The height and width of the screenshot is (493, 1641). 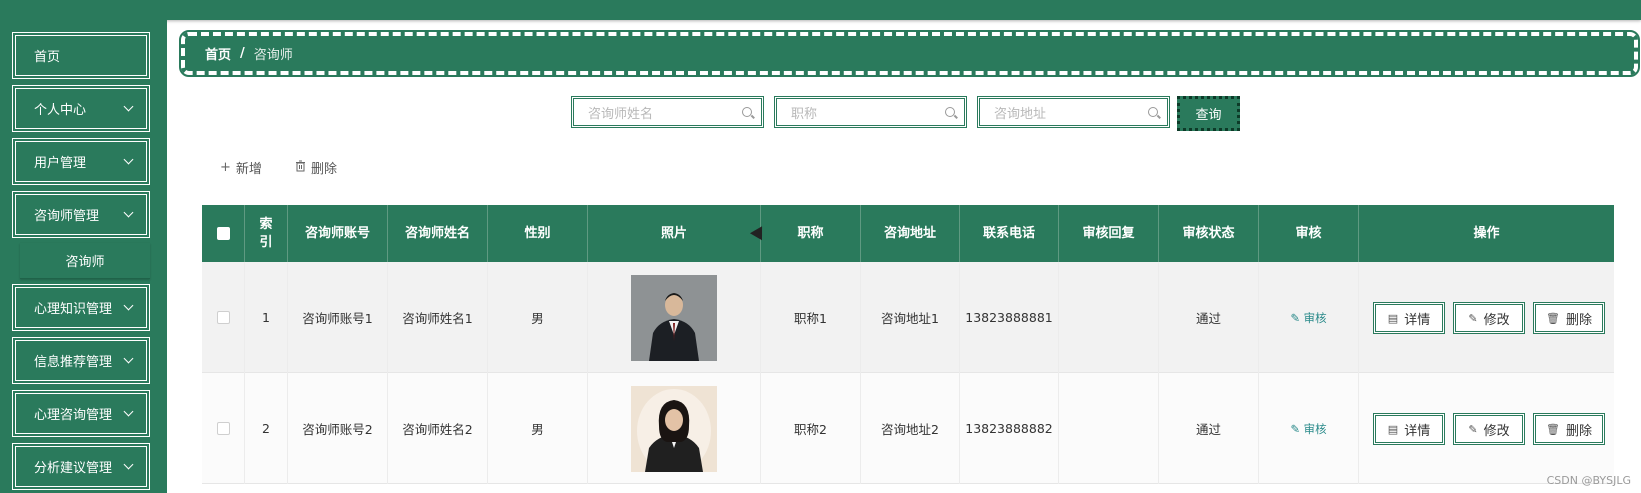 I want to click on cell-name: 咨询师姓名1, so click(x=438, y=317).